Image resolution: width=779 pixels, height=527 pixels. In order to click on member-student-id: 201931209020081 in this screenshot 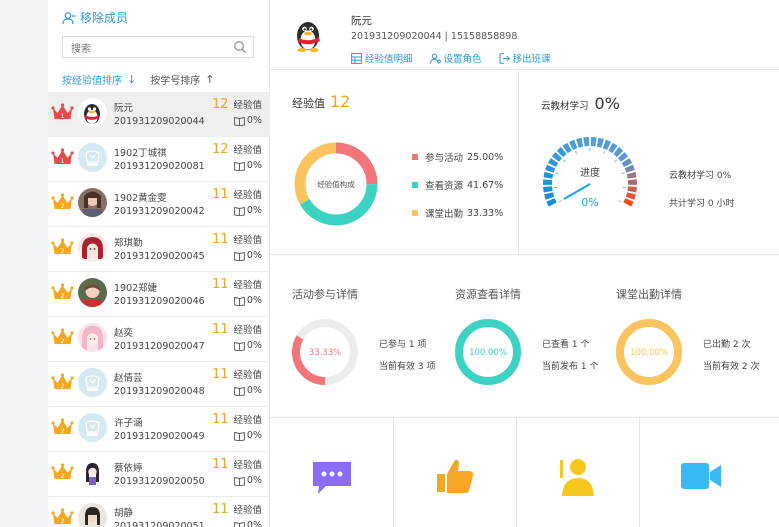, I will do `click(159, 166)`.